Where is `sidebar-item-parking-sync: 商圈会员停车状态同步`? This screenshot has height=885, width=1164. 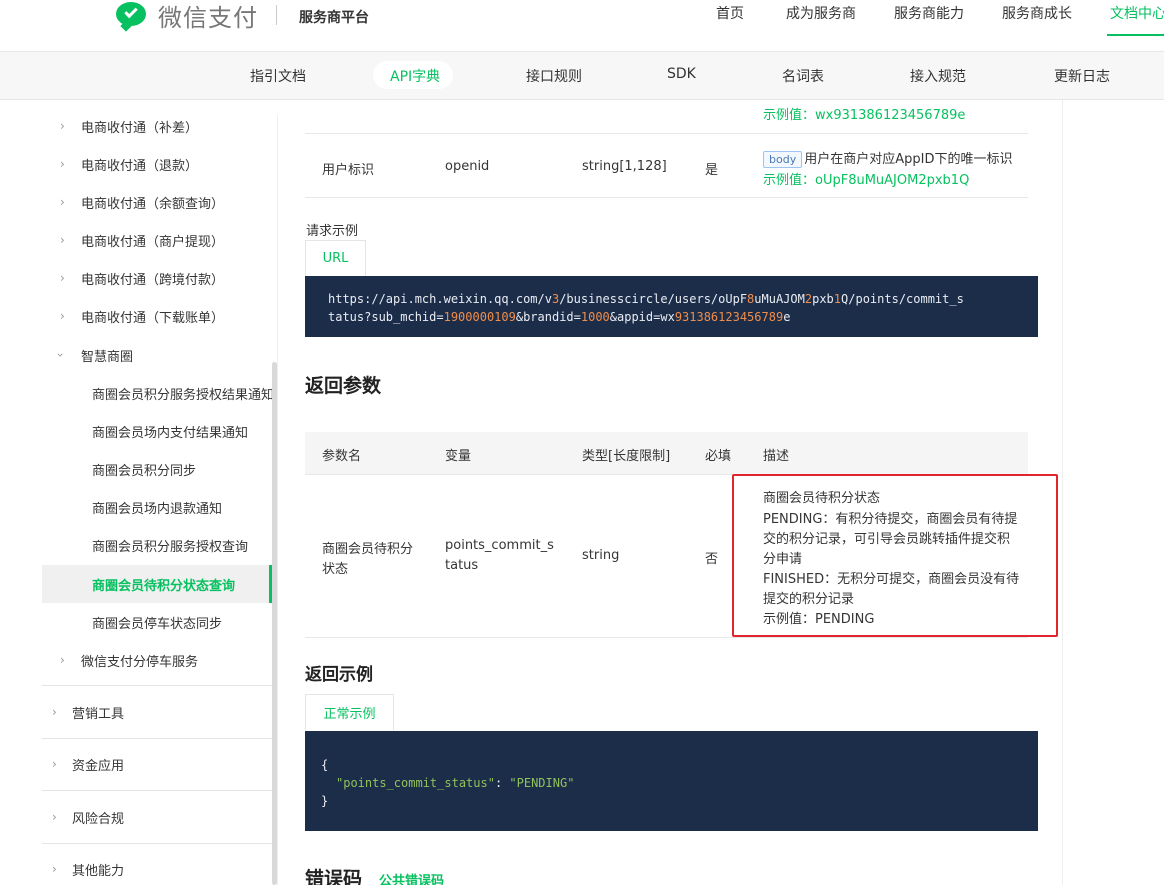
sidebar-item-parking-sync: 商圈会员停车状态同步 is located at coordinates (157, 622).